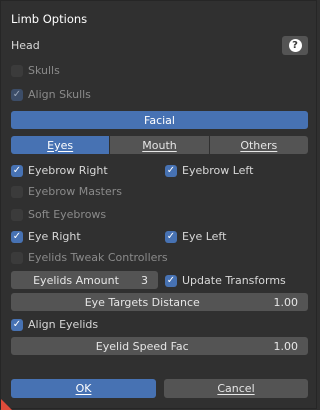 This screenshot has width=320, height=410. Describe the element at coordinates (204, 236) in the screenshot. I see `eye-left-label: Eye Left` at that location.